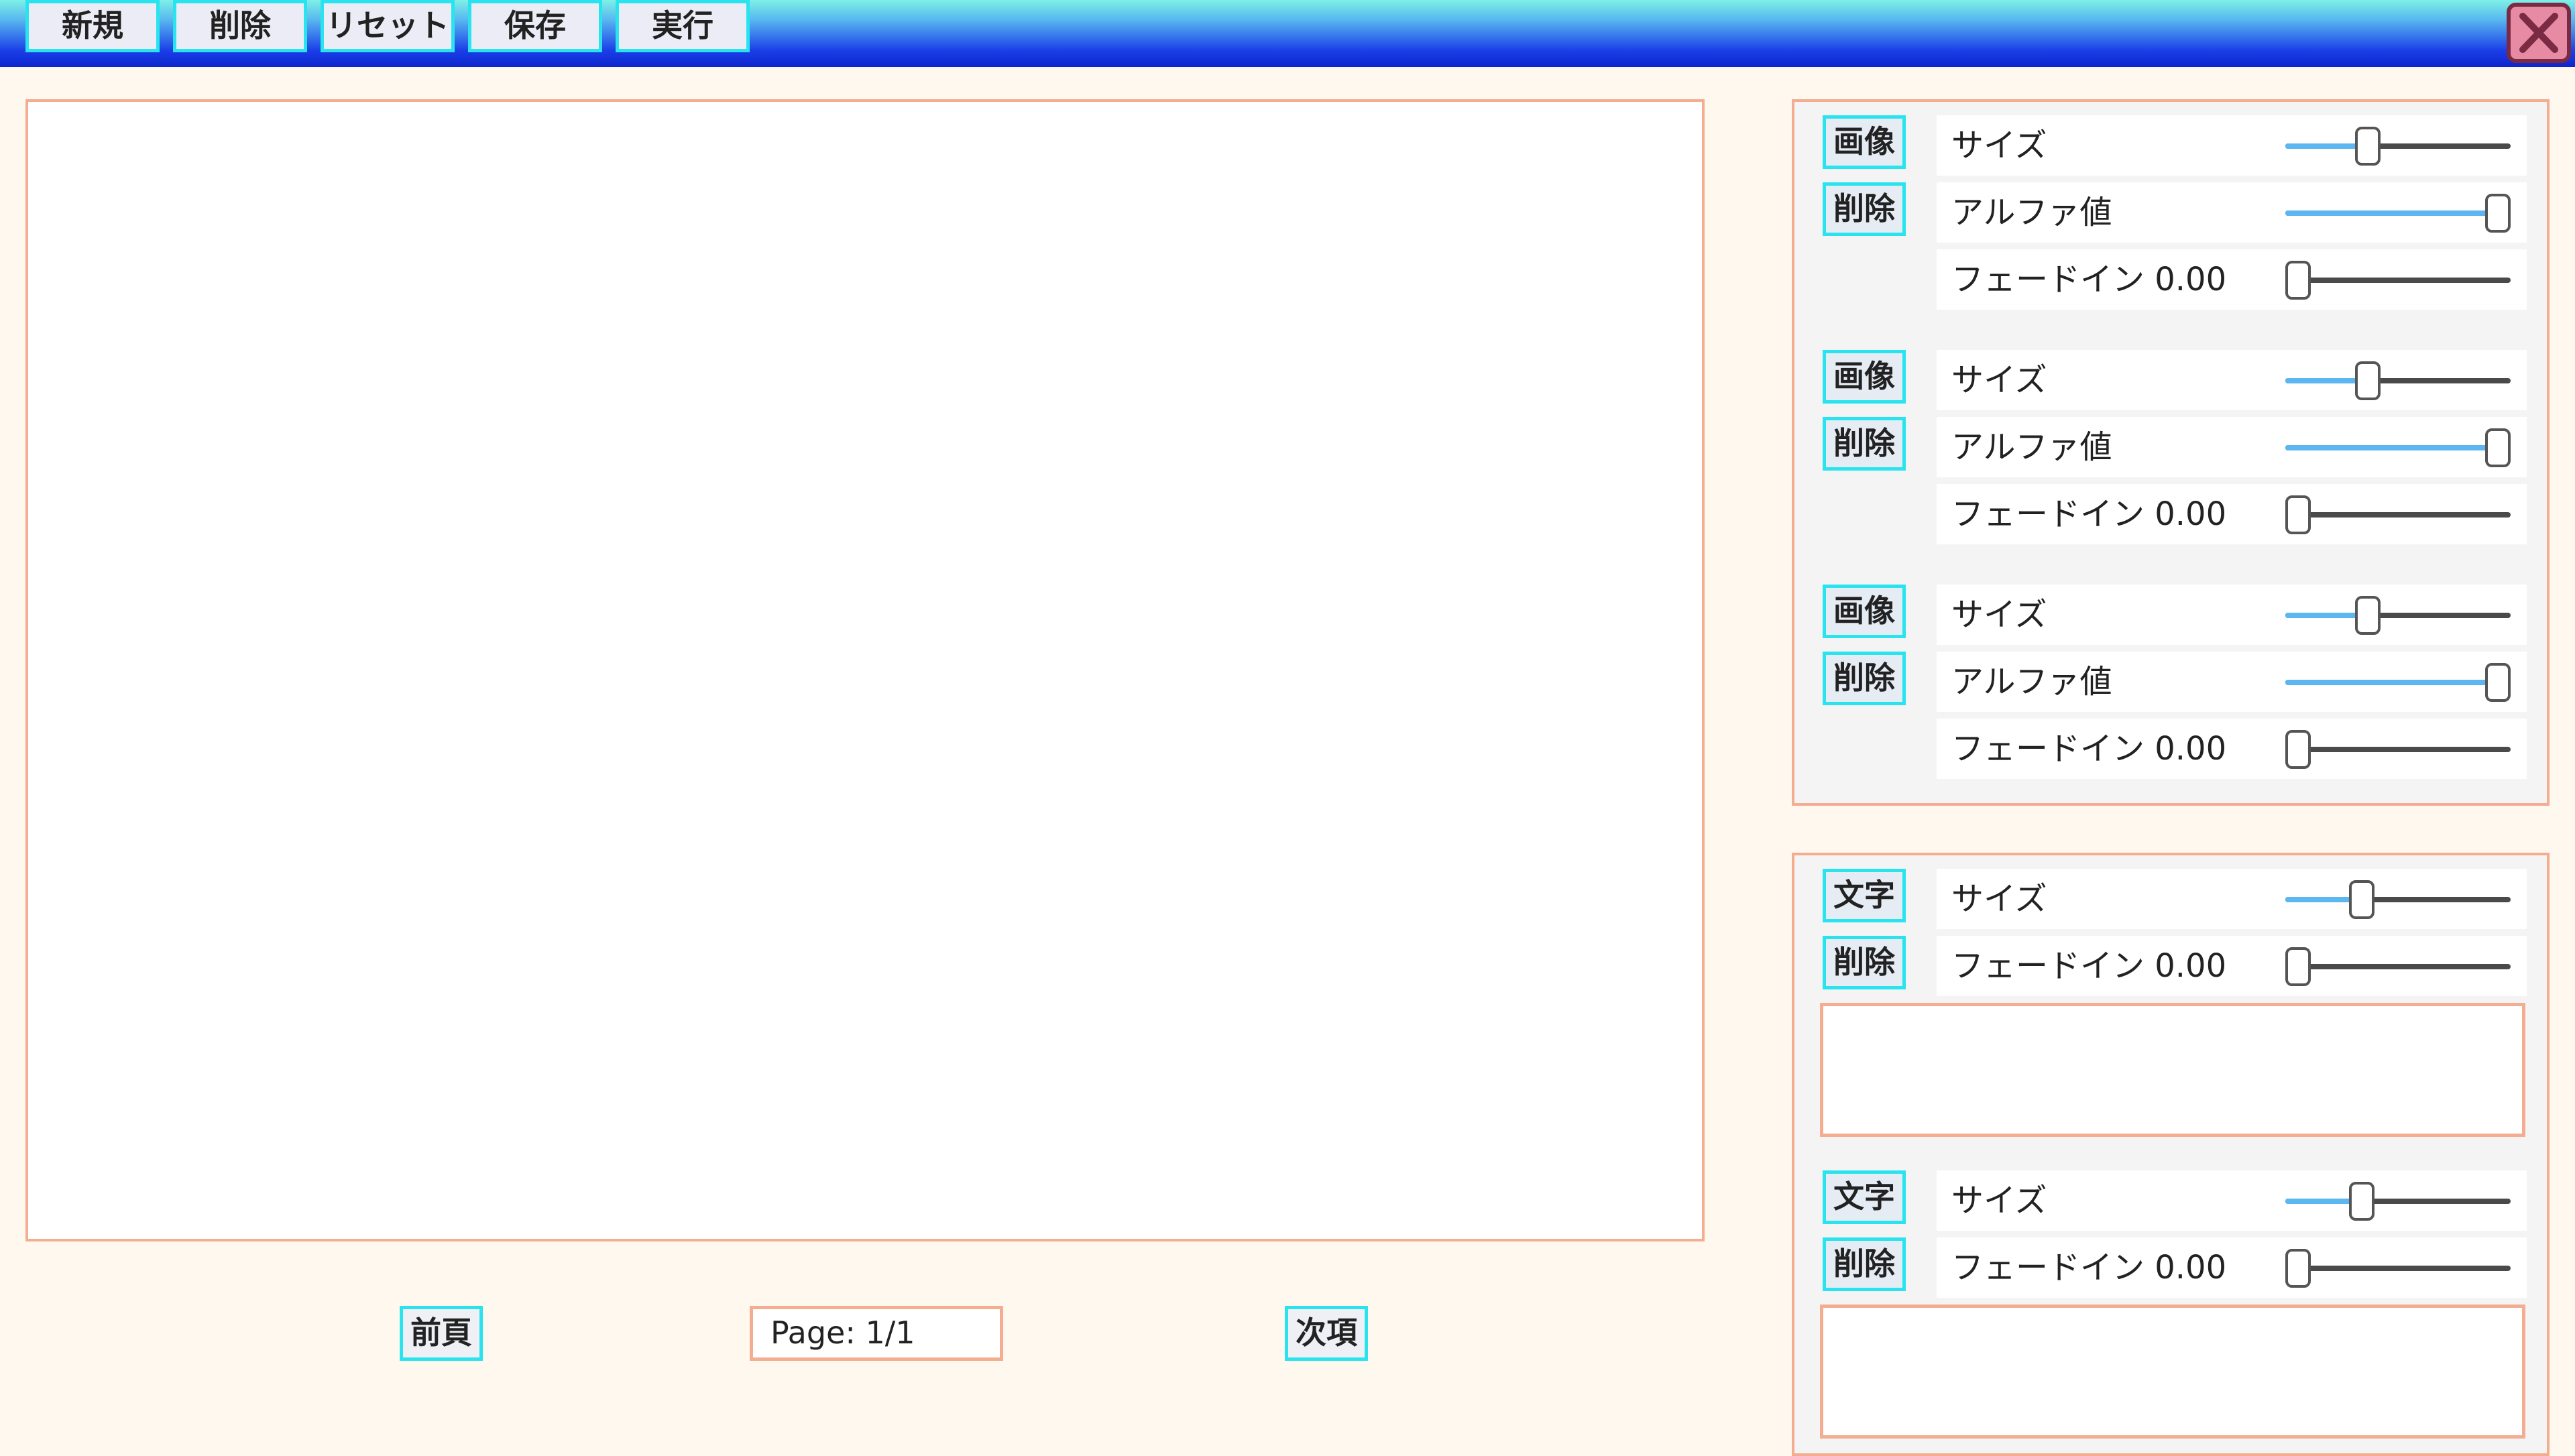 The width and height of the screenshot is (2575, 1456). Describe the element at coordinates (1326, 1333) in the screenshot. I see `next-page-button: 次項` at that location.